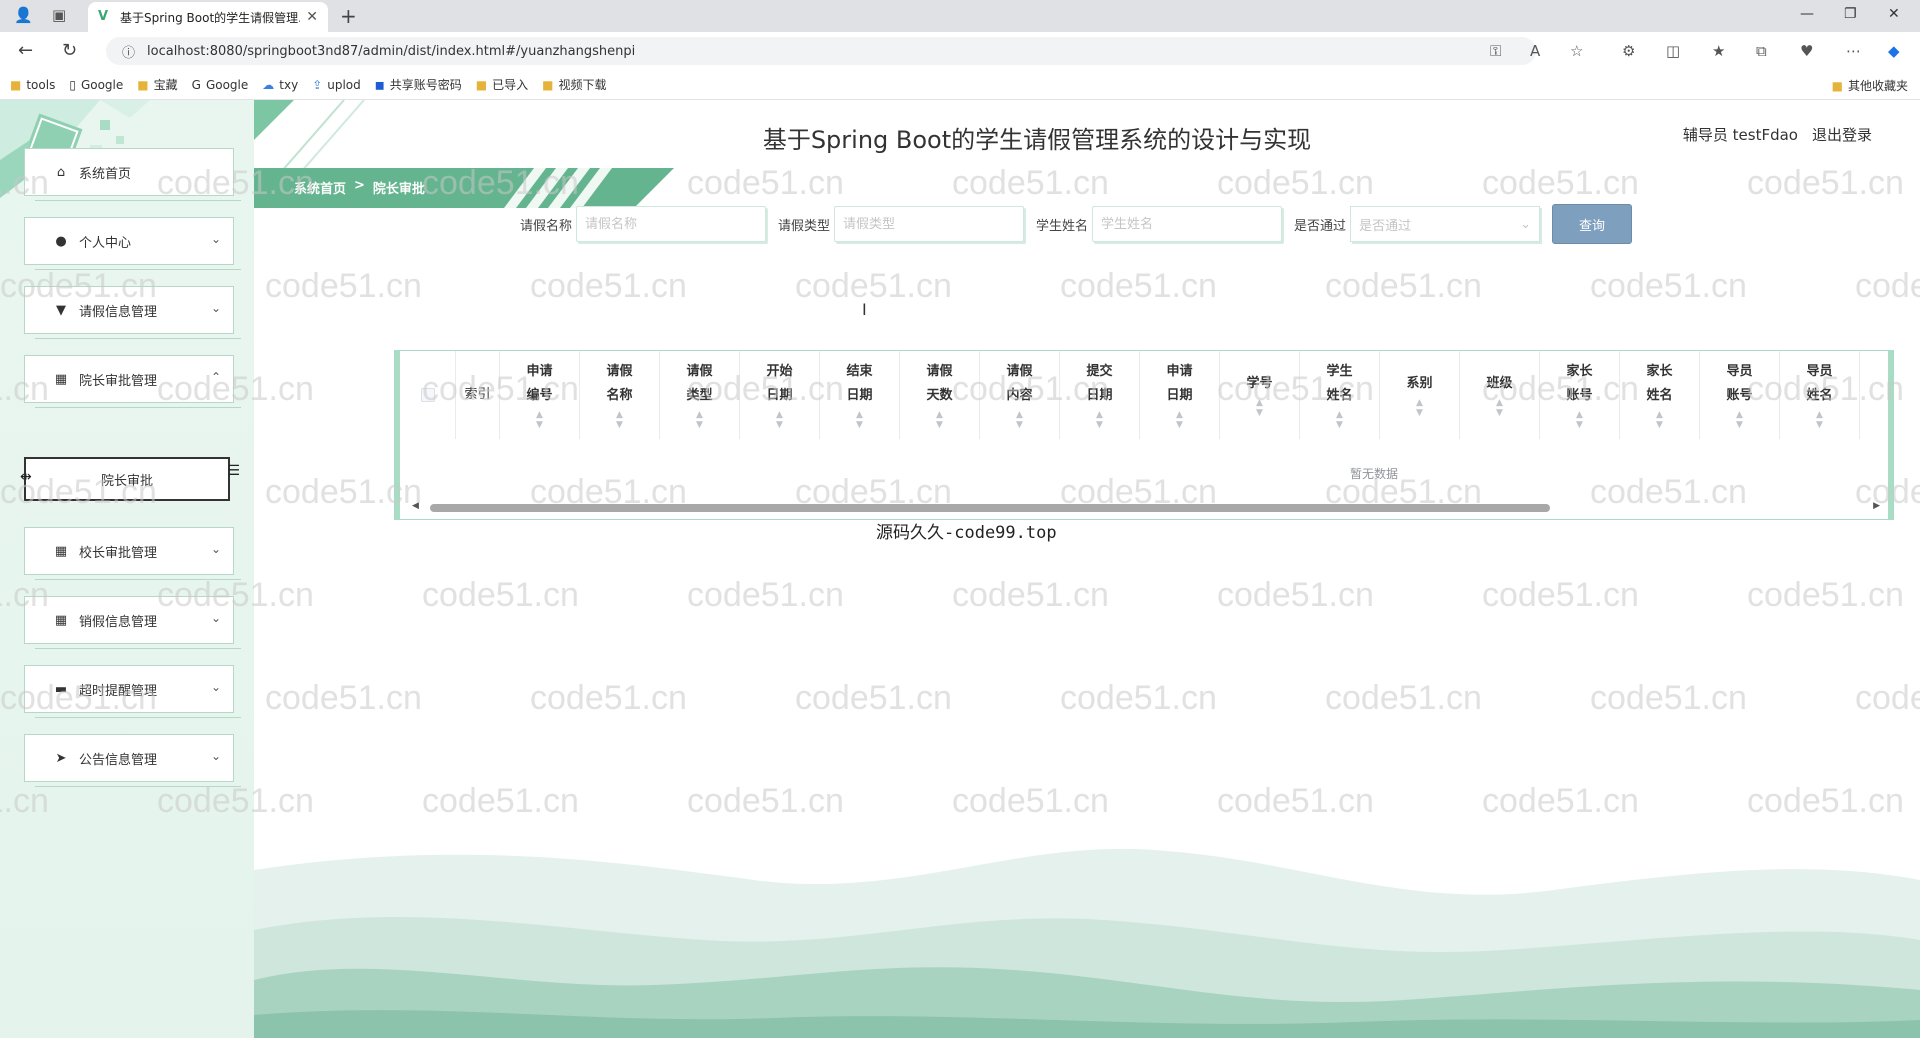 The image size is (1920, 1038). What do you see at coordinates (1876, 506) in the screenshot?
I see `scroll-right-icon: ▶` at bounding box center [1876, 506].